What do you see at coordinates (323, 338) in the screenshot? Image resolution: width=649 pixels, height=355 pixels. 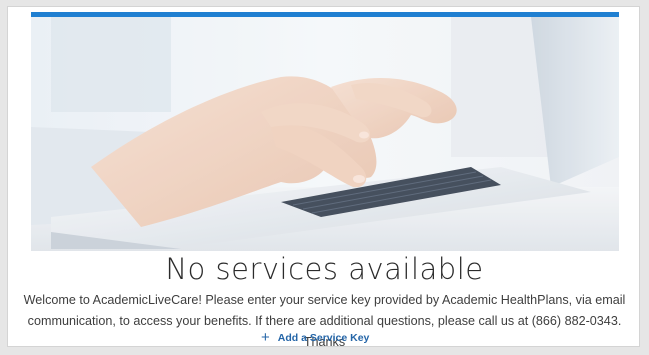 I see `add-service-key-label: Add a Service Key` at bounding box center [323, 338].